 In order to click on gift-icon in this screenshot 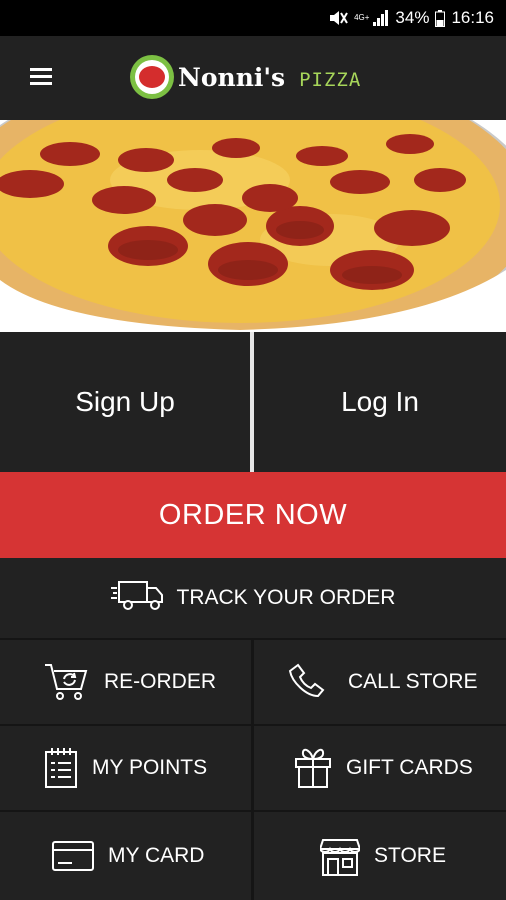, I will do `click(313, 768)`.